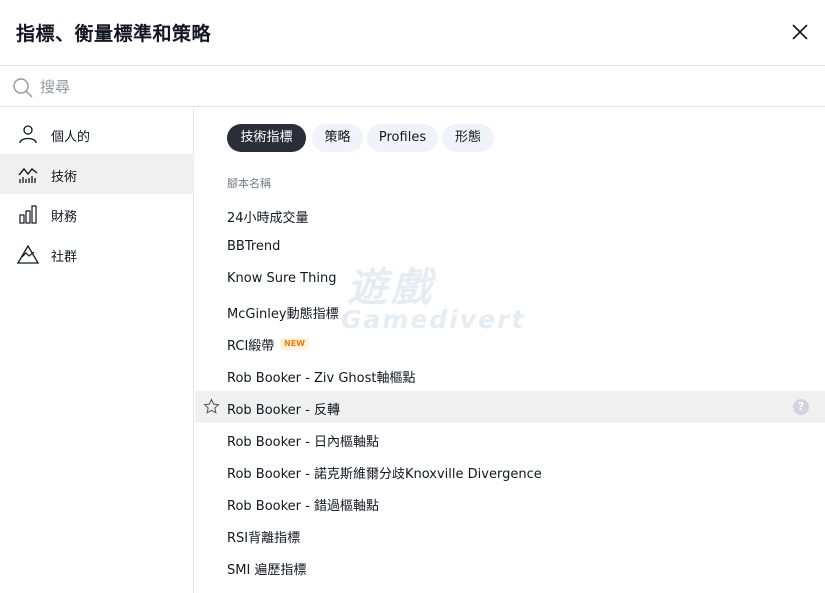  Describe the element at coordinates (97, 134) in the screenshot. I see `sidebar-item-personal: 個人的` at that location.